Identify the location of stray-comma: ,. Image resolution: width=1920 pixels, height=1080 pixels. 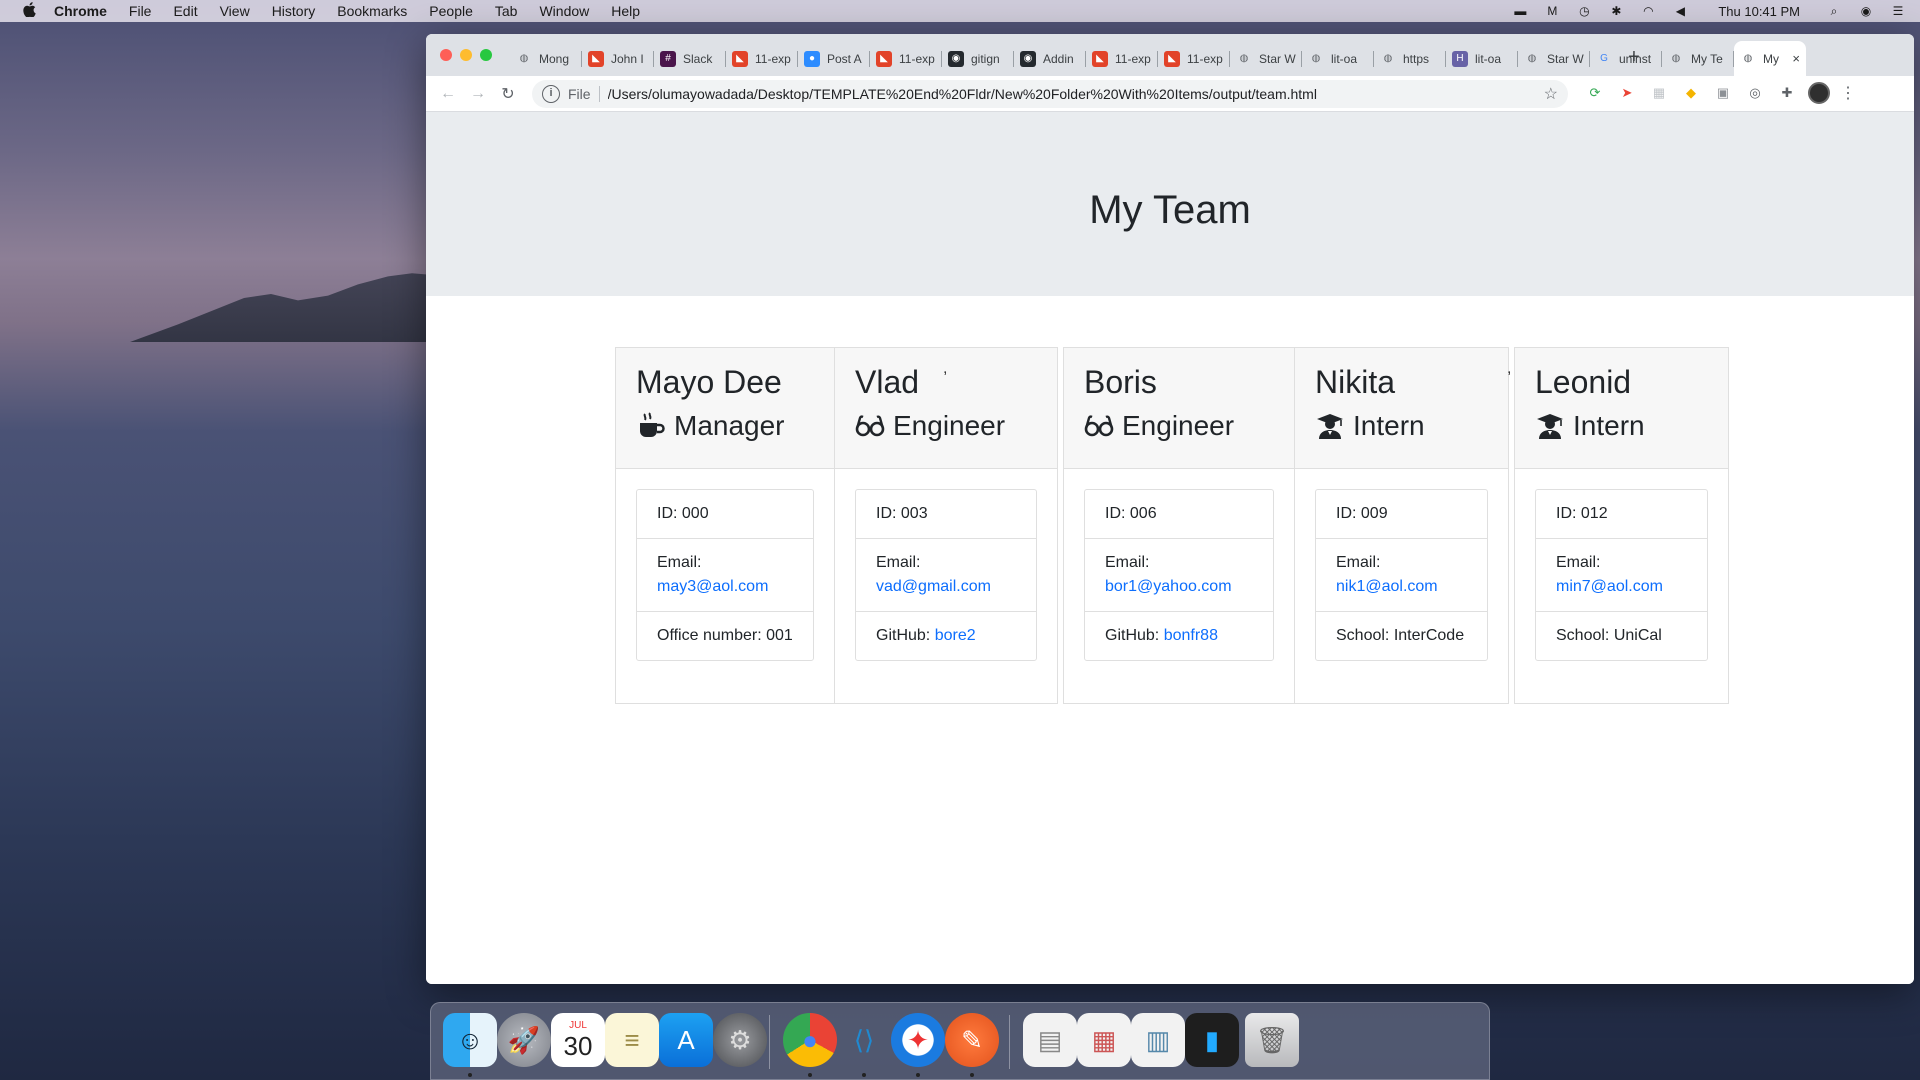
(1509, 368).